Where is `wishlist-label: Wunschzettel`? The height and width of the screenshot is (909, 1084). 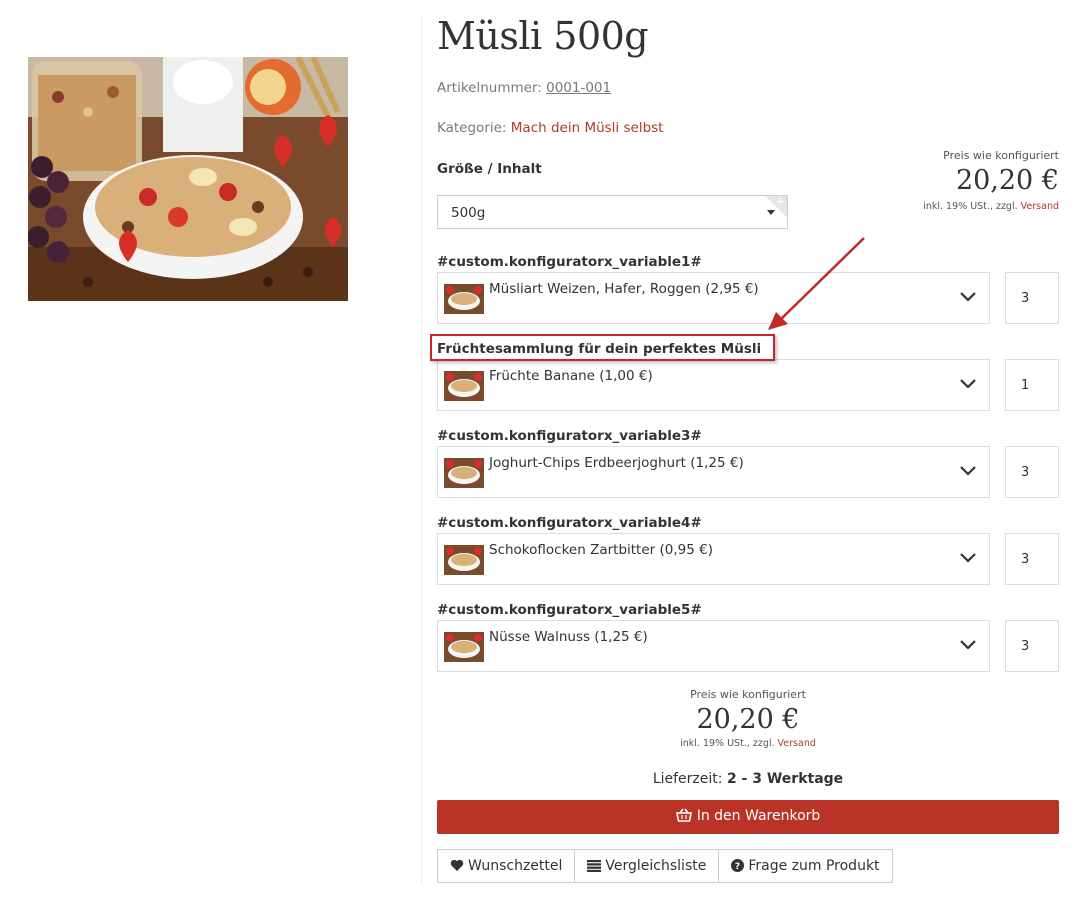 wishlist-label: Wunschzettel is located at coordinates (515, 866).